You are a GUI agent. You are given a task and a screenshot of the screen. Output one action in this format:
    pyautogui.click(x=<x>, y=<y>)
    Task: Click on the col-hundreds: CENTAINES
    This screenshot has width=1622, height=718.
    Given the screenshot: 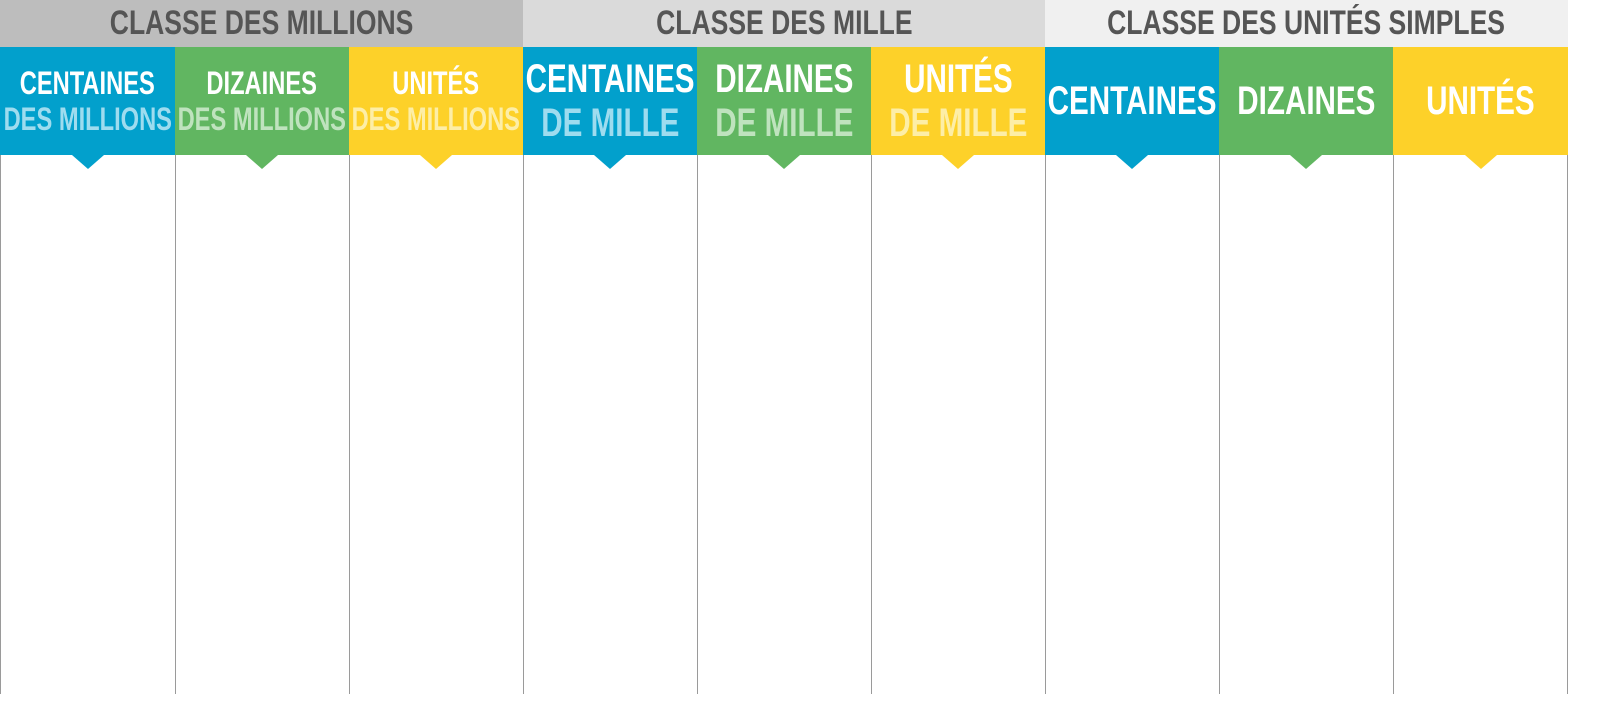 What is the action you would take?
    pyautogui.click(x=1132, y=108)
    